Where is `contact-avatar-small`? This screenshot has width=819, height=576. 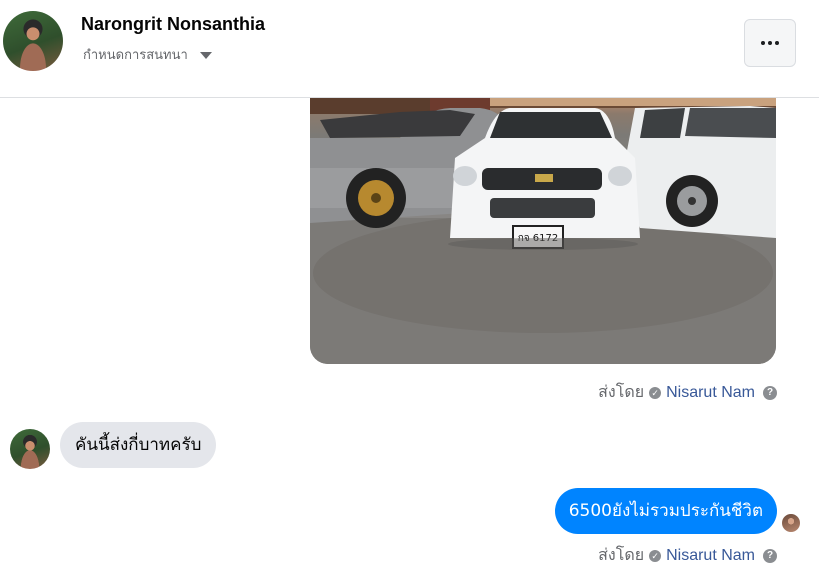 contact-avatar-small is located at coordinates (30, 449).